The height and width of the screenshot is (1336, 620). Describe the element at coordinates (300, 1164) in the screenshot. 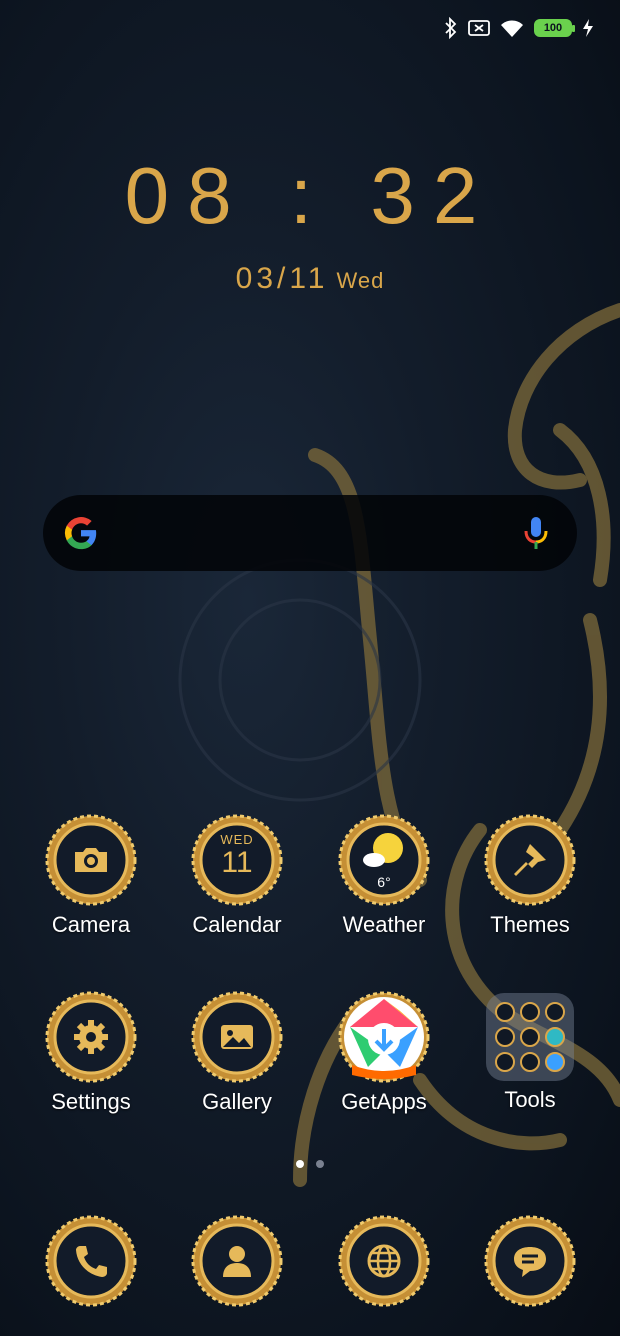

I see `page-dot-active` at that location.